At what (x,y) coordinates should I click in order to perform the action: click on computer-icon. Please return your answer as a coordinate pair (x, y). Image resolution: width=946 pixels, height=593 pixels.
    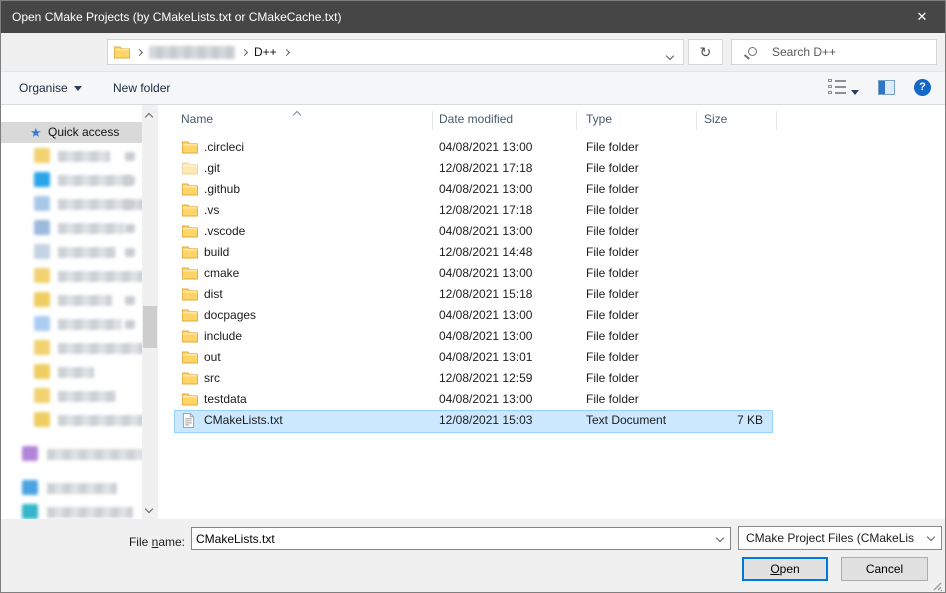
    Looking at the image, I should click on (30, 487).